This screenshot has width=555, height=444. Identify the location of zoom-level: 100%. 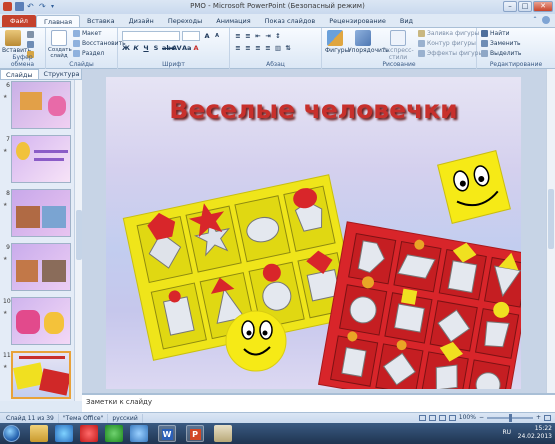
(467, 417).